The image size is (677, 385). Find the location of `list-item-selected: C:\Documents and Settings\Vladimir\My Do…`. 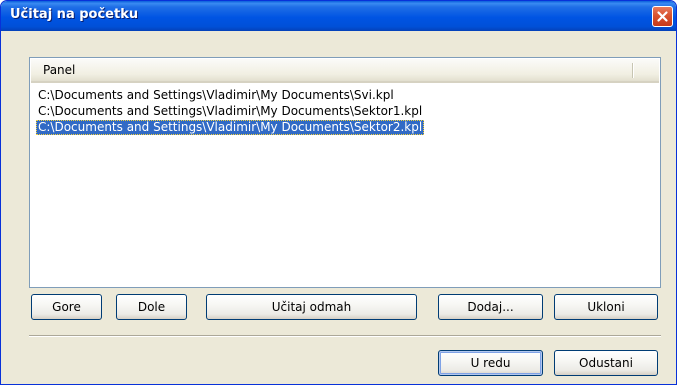

list-item-selected: C:\Documents and Settings\Vladimir\My Do… is located at coordinates (230, 127).